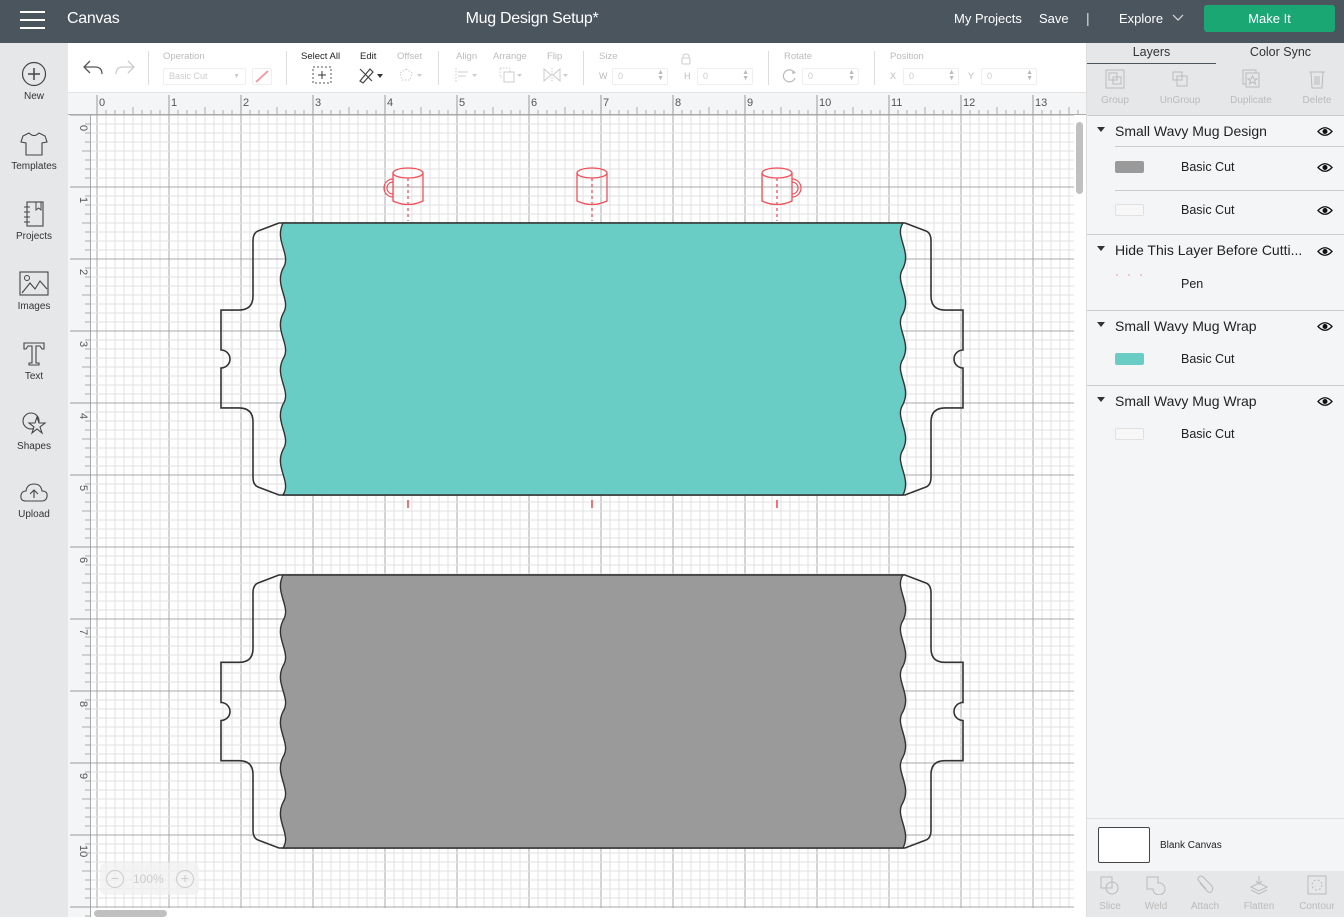 Image resolution: width=1344 pixels, height=922 pixels. Describe the element at coordinates (1009, 76) in the screenshot. I see `y-position-input: 0 ▲ ▼` at that location.